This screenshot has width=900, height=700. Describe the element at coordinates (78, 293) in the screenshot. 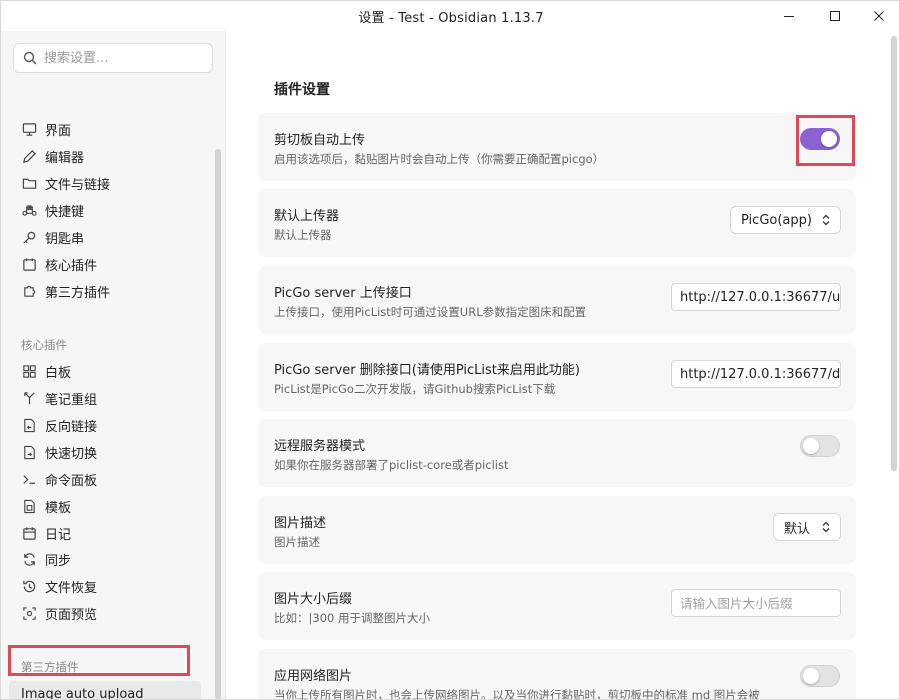

I see `sidebar-item-label: 第三方插件` at that location.